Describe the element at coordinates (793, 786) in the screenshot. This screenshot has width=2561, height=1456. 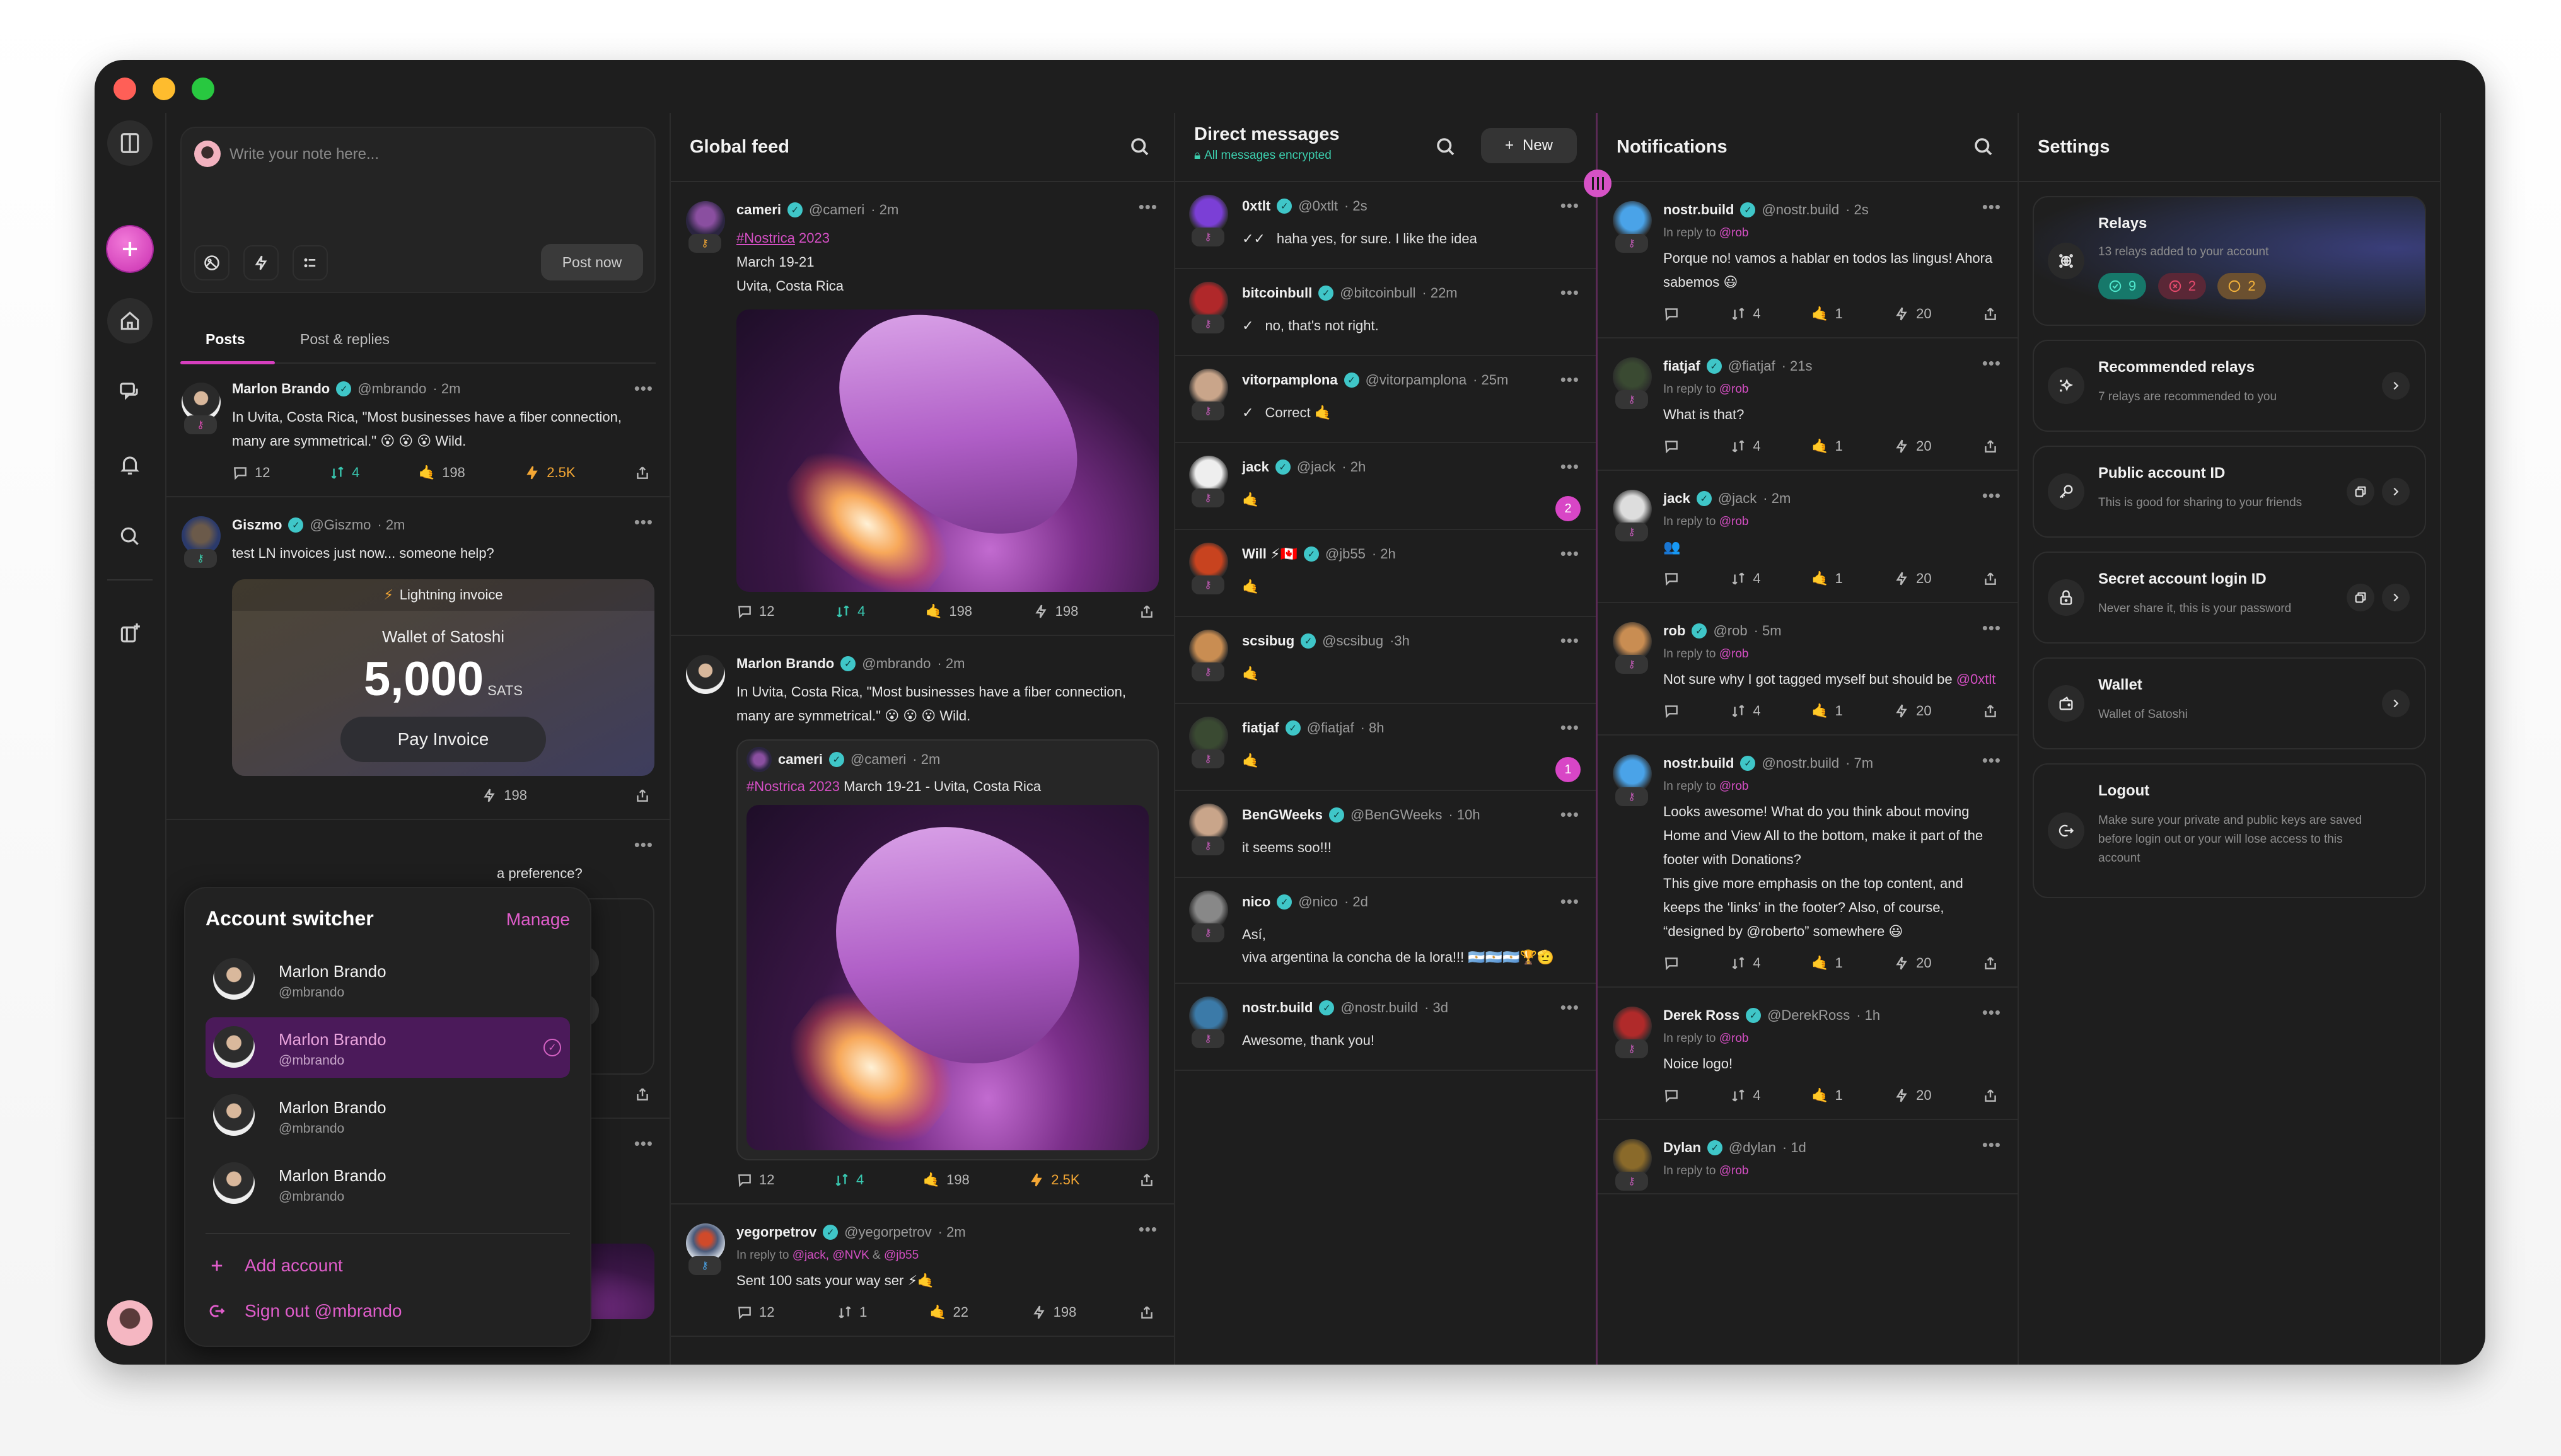
I see `hashtag-link: #Nostrica 2023` at that location.